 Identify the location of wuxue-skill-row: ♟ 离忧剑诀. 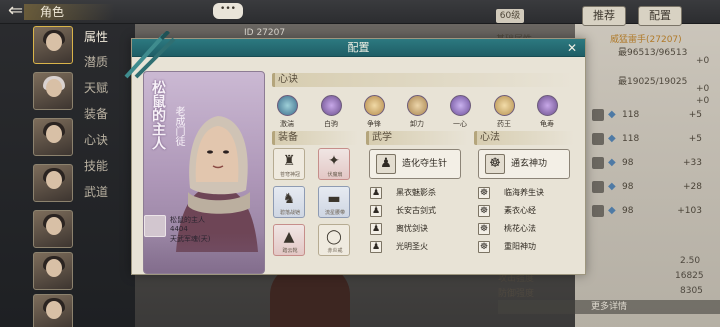
(420, 230).